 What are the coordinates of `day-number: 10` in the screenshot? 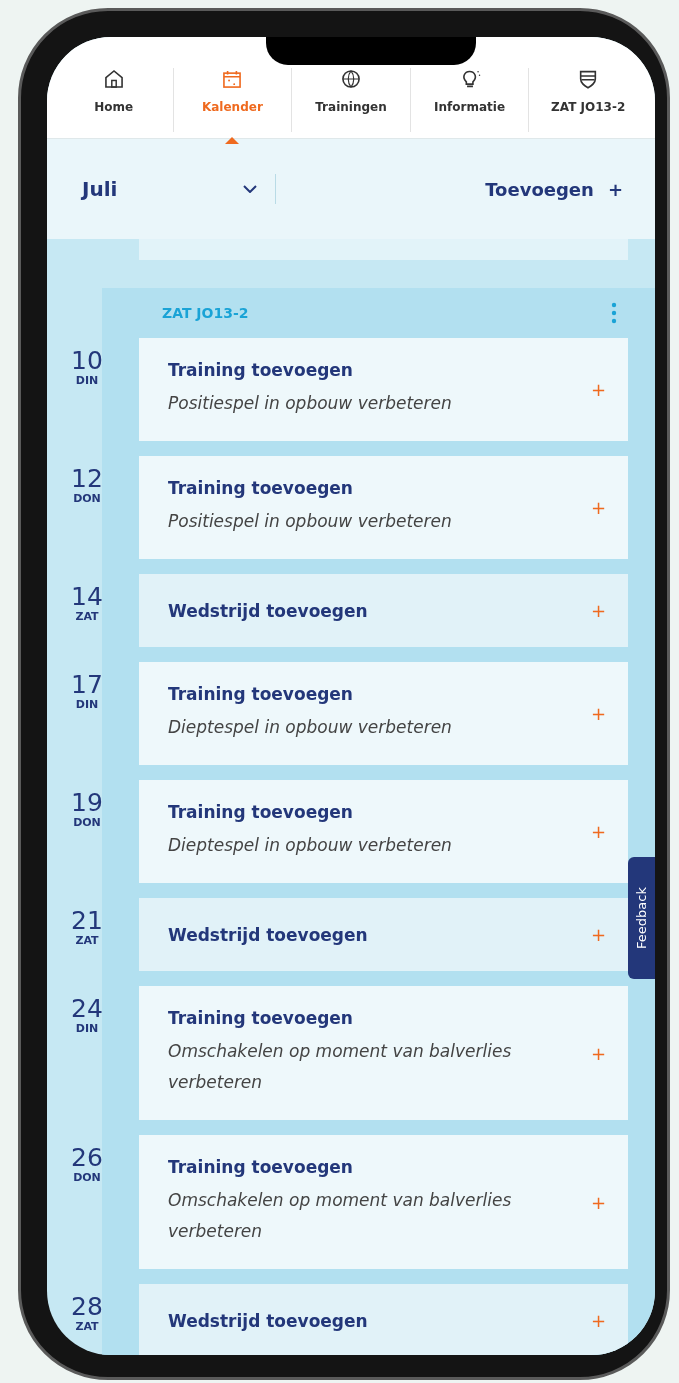 It's located at (87, 361).